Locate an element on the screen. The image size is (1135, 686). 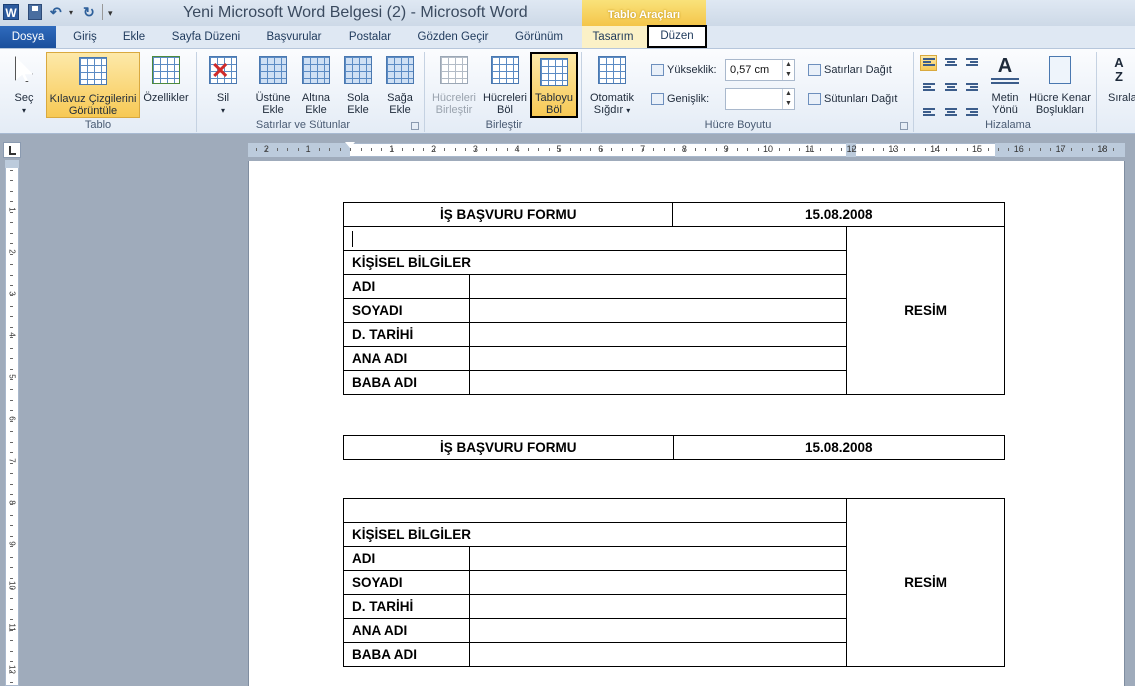
column-width-input: ▲ ▼ is located at coordinates (760, 99).